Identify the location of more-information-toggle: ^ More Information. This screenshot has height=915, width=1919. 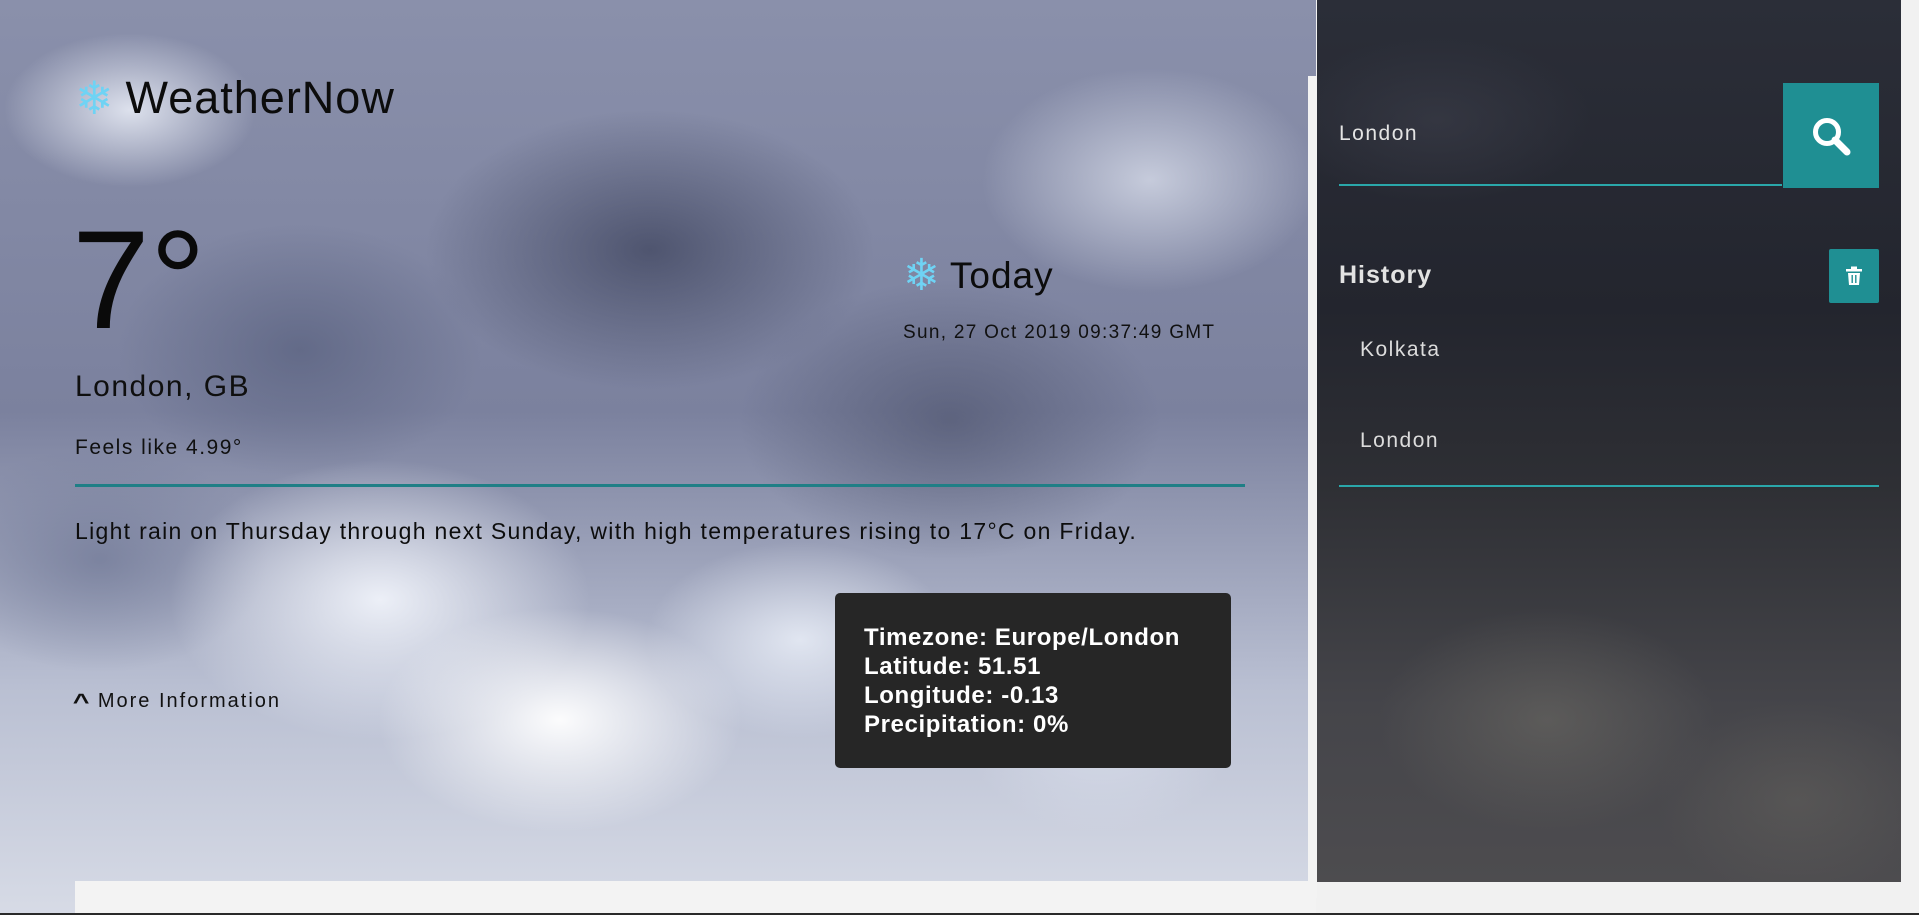
(177, 701).